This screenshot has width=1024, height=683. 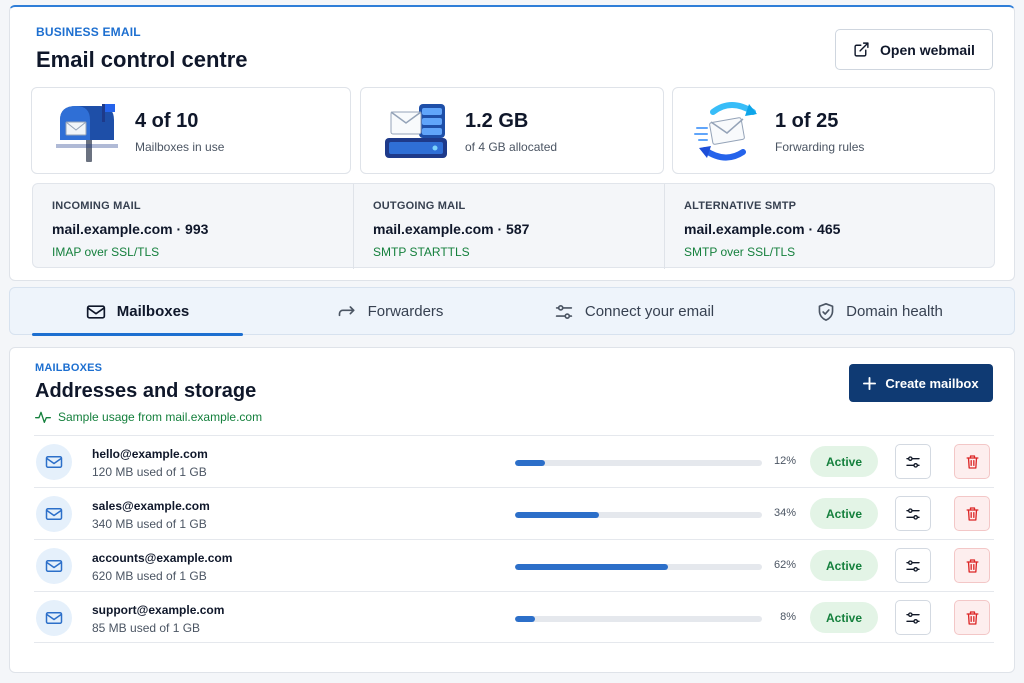 I want to click on tab-forwarders: Forwarders, so click(x=390, y=311).